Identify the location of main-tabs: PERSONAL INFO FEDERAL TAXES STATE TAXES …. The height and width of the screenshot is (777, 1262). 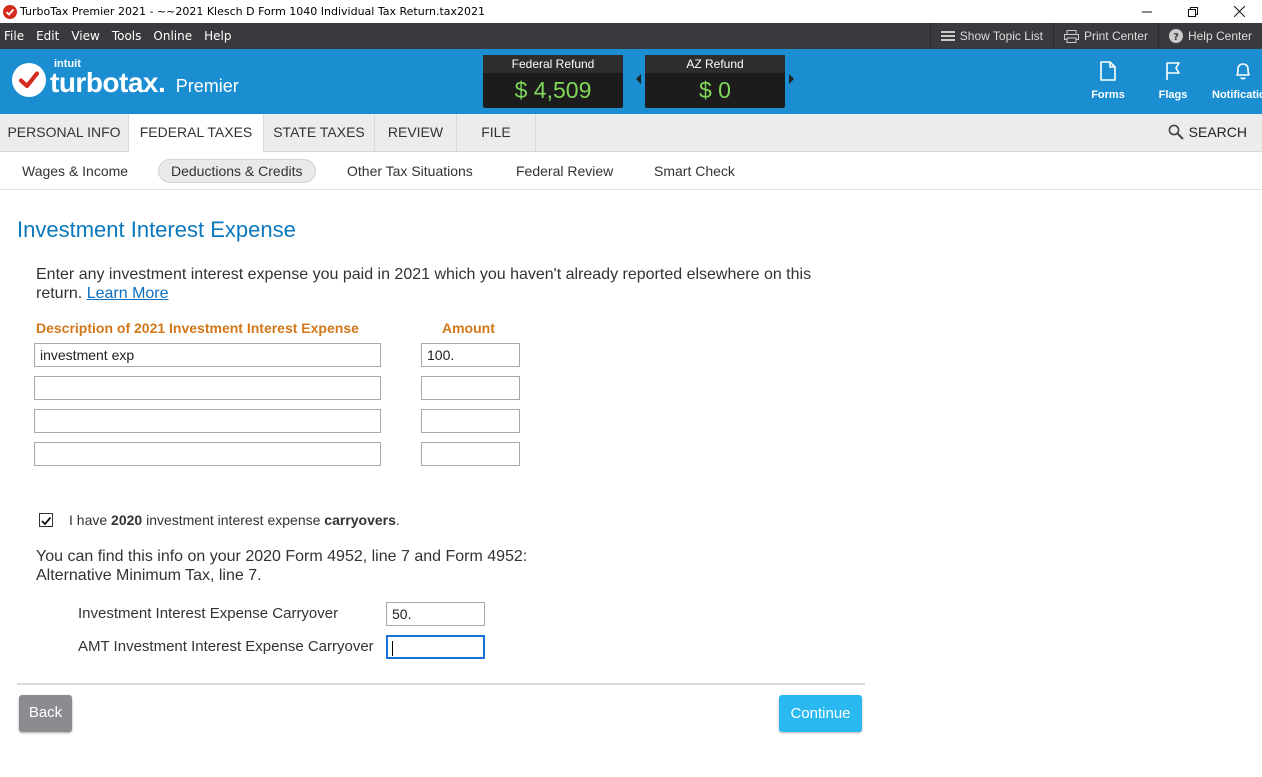
(631, 133).